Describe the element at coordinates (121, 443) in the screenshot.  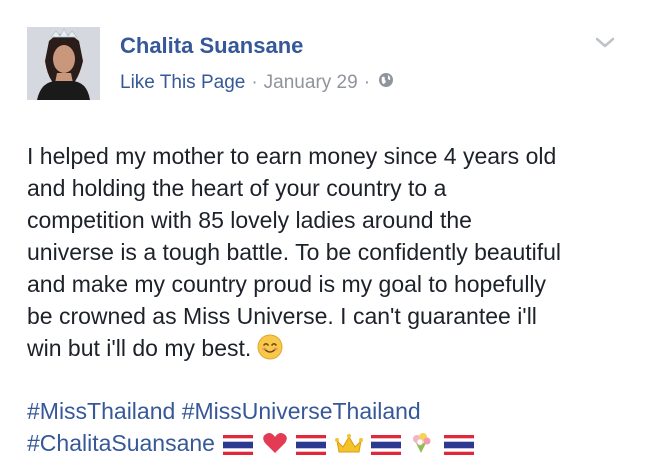
I see `hashtag-chalita-suansane: #ChalitaSuansane` at that location.